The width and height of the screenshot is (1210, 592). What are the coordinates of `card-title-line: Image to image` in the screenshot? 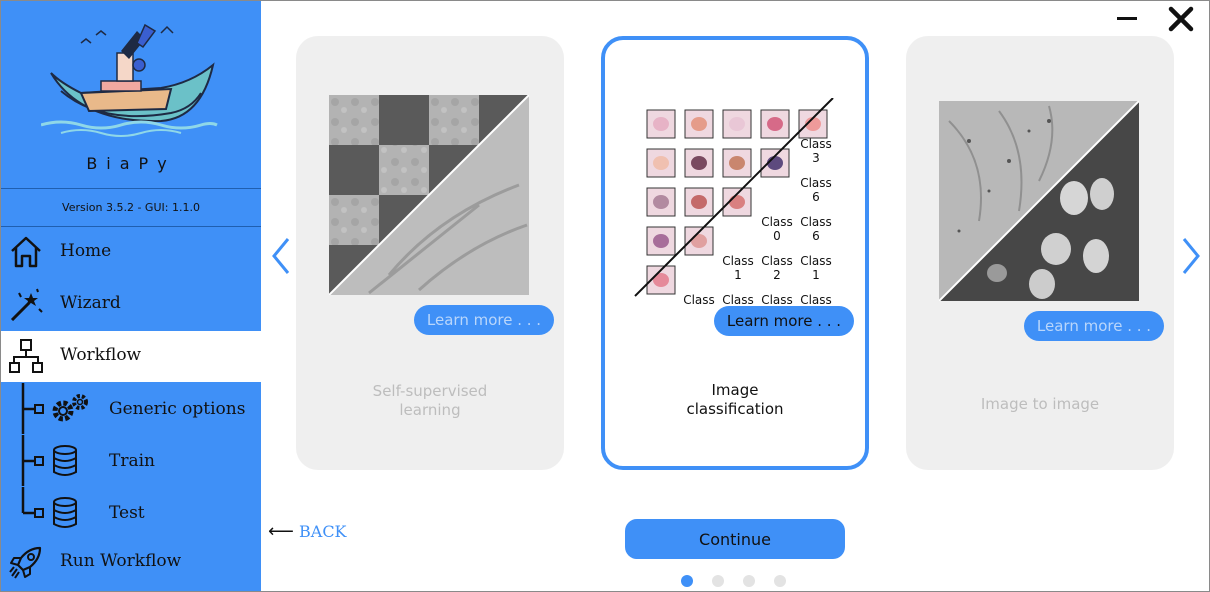 It's located at (1040, 404).